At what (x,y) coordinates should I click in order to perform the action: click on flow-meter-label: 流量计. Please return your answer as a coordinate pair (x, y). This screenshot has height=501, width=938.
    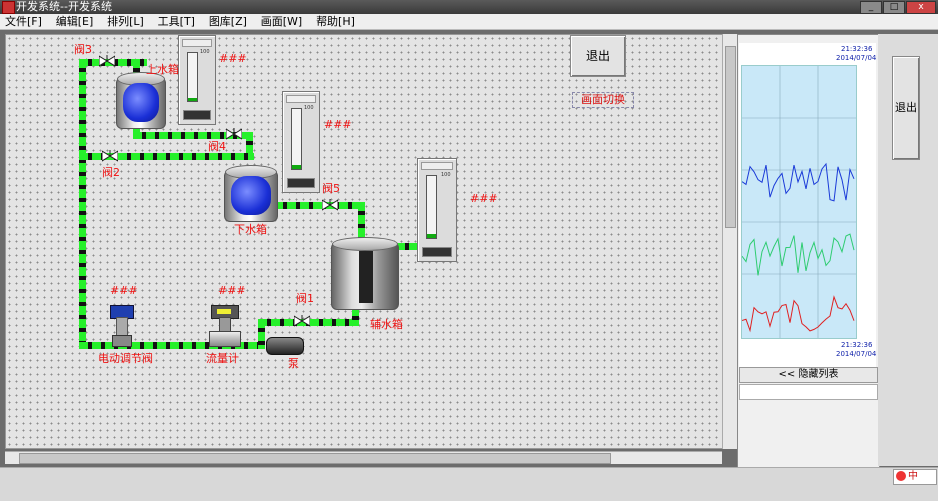
    Looking at the image, I should click on (222, 358).